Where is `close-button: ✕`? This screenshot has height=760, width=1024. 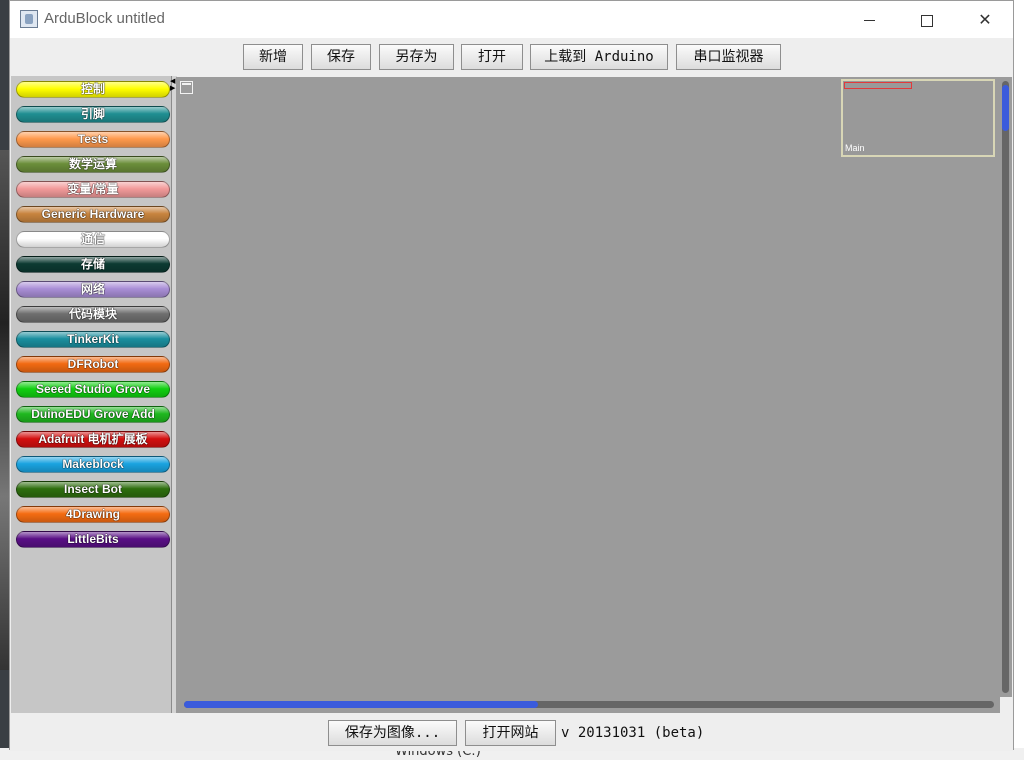
close-button: ✕ is located at coordinates (985, 19).